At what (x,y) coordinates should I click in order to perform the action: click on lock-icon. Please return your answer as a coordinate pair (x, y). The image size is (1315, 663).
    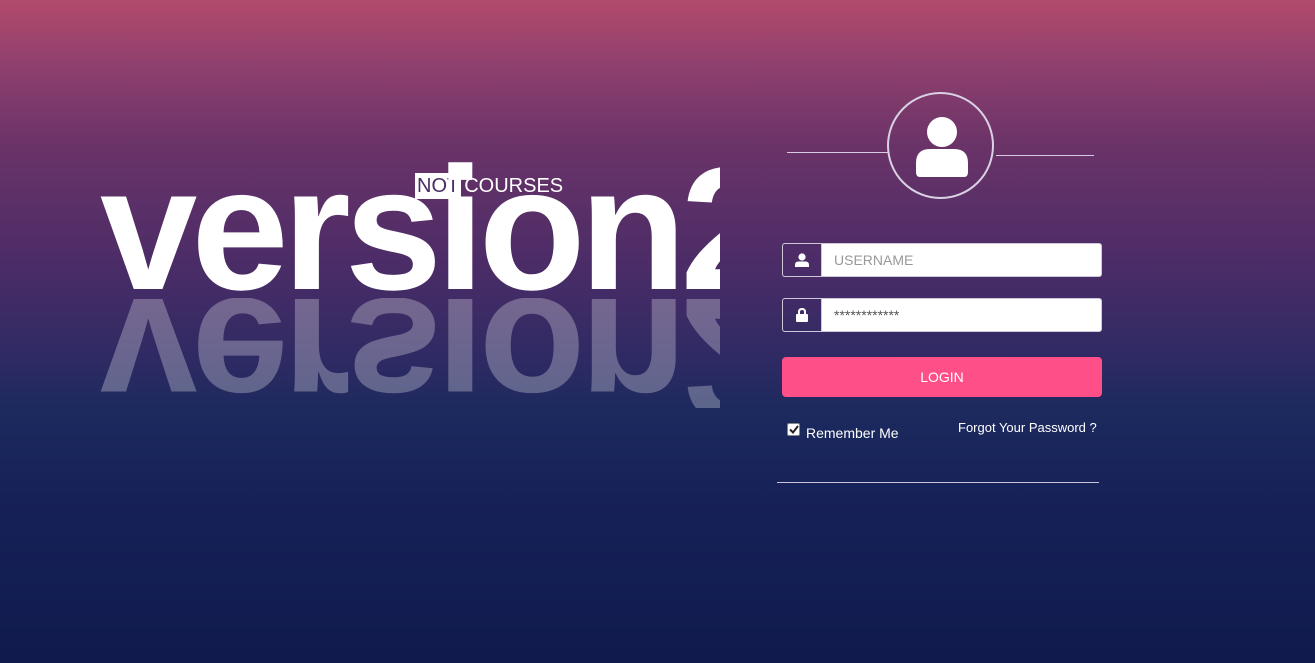
    Looking at the image, I should click on (802, 315).